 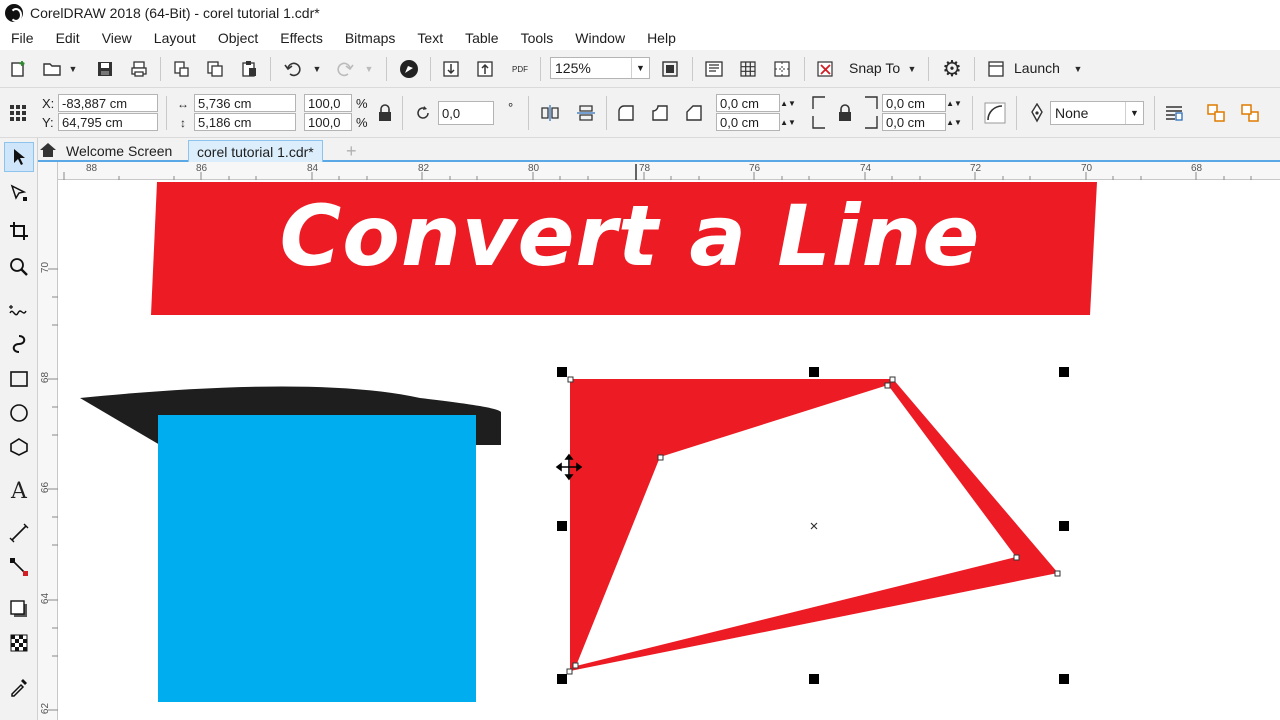 I want to click on zoom-tool-icon, so click(x=19, y=267).